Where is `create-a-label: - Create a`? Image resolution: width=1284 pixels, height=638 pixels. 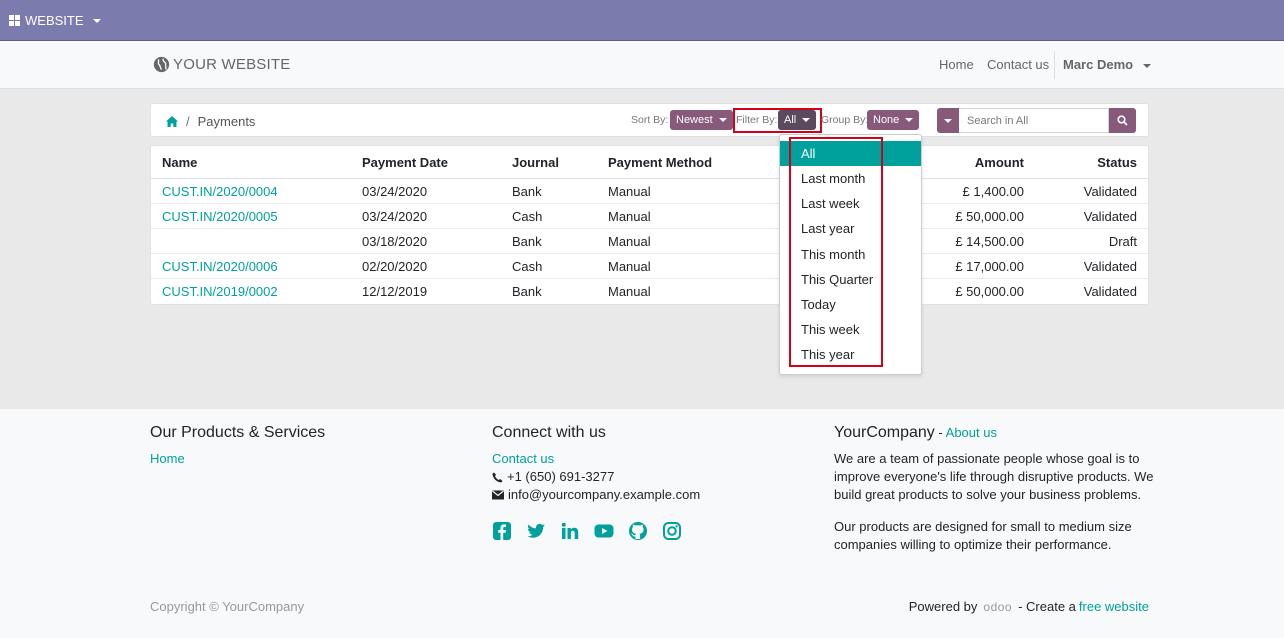 create-a-label: - Create a is located at coordinates (1047, 606).